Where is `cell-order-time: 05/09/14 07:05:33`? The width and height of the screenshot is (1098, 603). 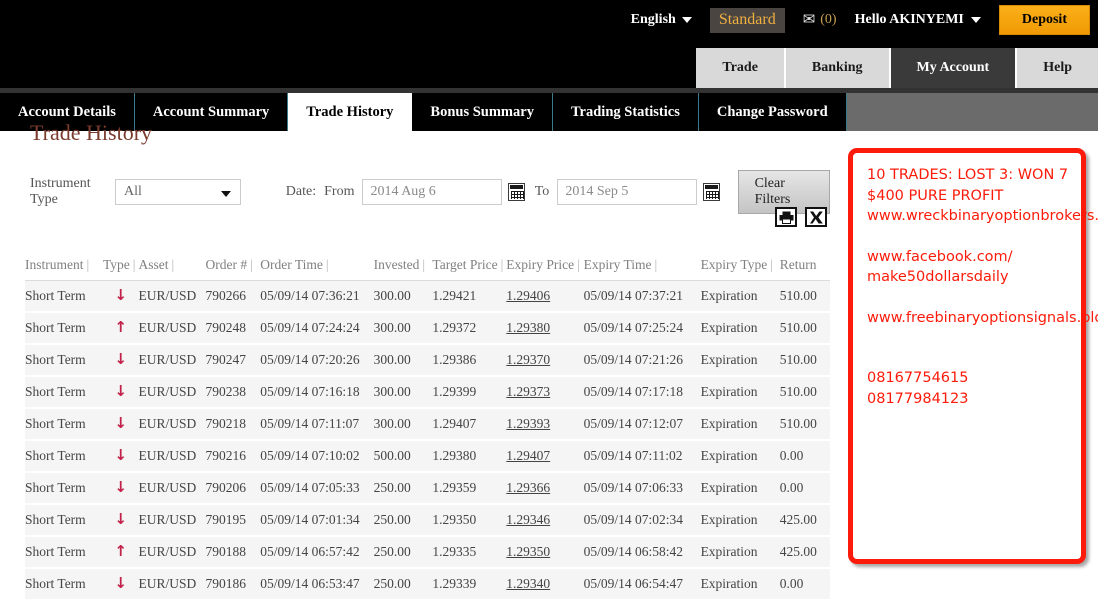 cell-order-time: 05/09/14 07:05:33 is located at coordinates (317, 488).